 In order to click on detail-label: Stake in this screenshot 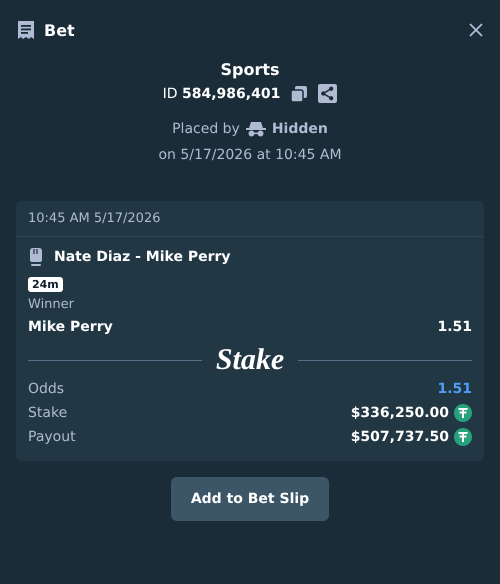, I will do `click(48, 413)`.